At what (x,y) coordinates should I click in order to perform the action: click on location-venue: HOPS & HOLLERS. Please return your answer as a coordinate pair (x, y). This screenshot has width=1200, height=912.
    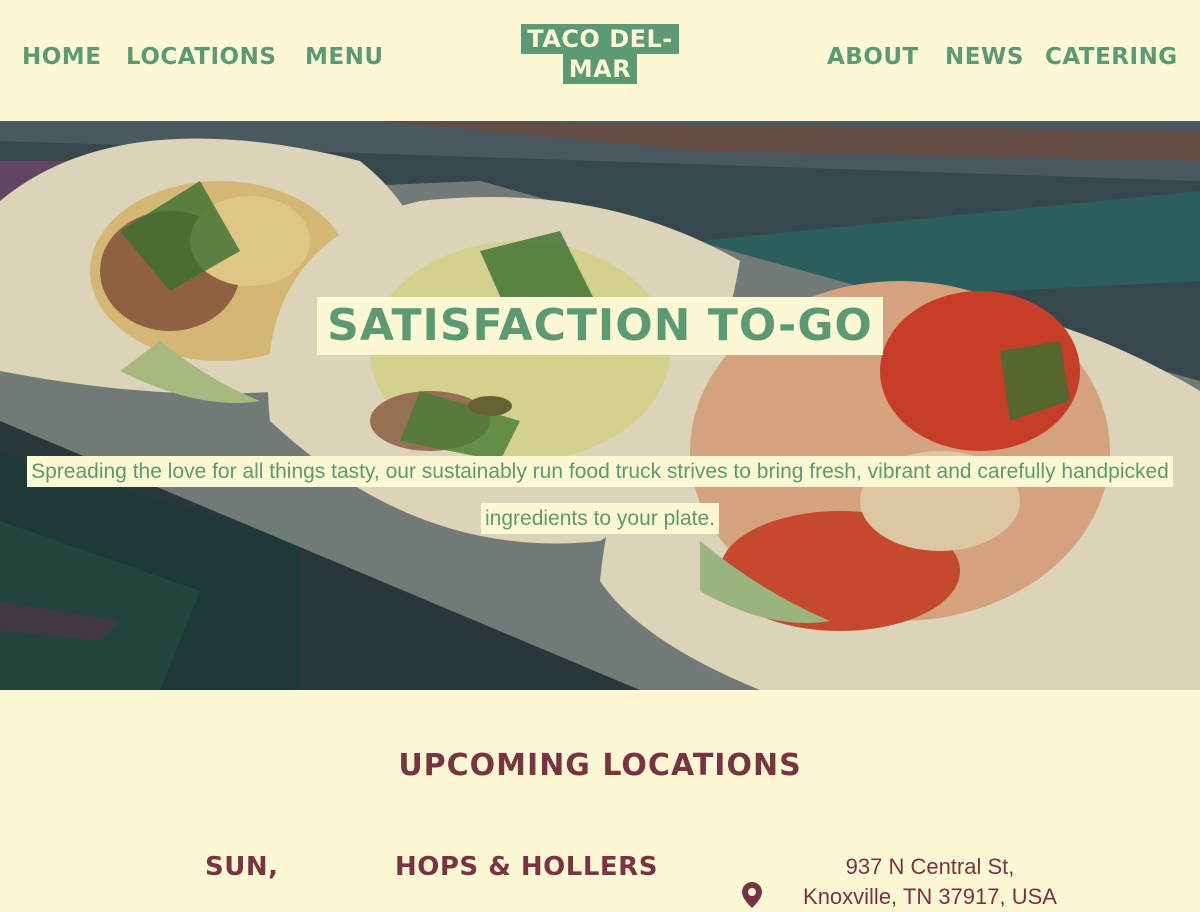
    Looking at the image, I should click on (526, 867).